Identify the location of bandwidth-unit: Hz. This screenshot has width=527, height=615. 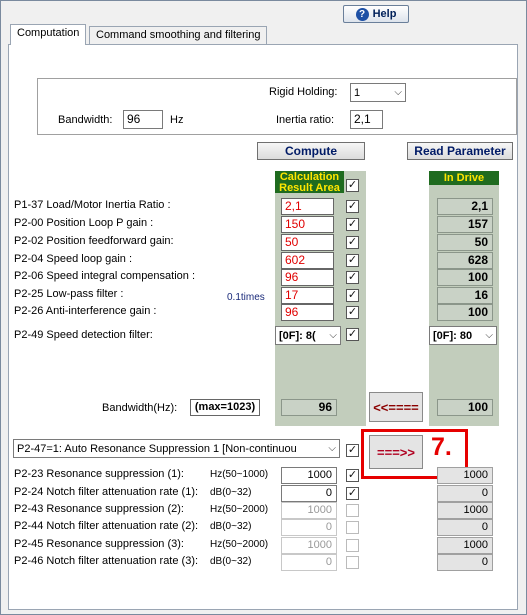
(177, 120).